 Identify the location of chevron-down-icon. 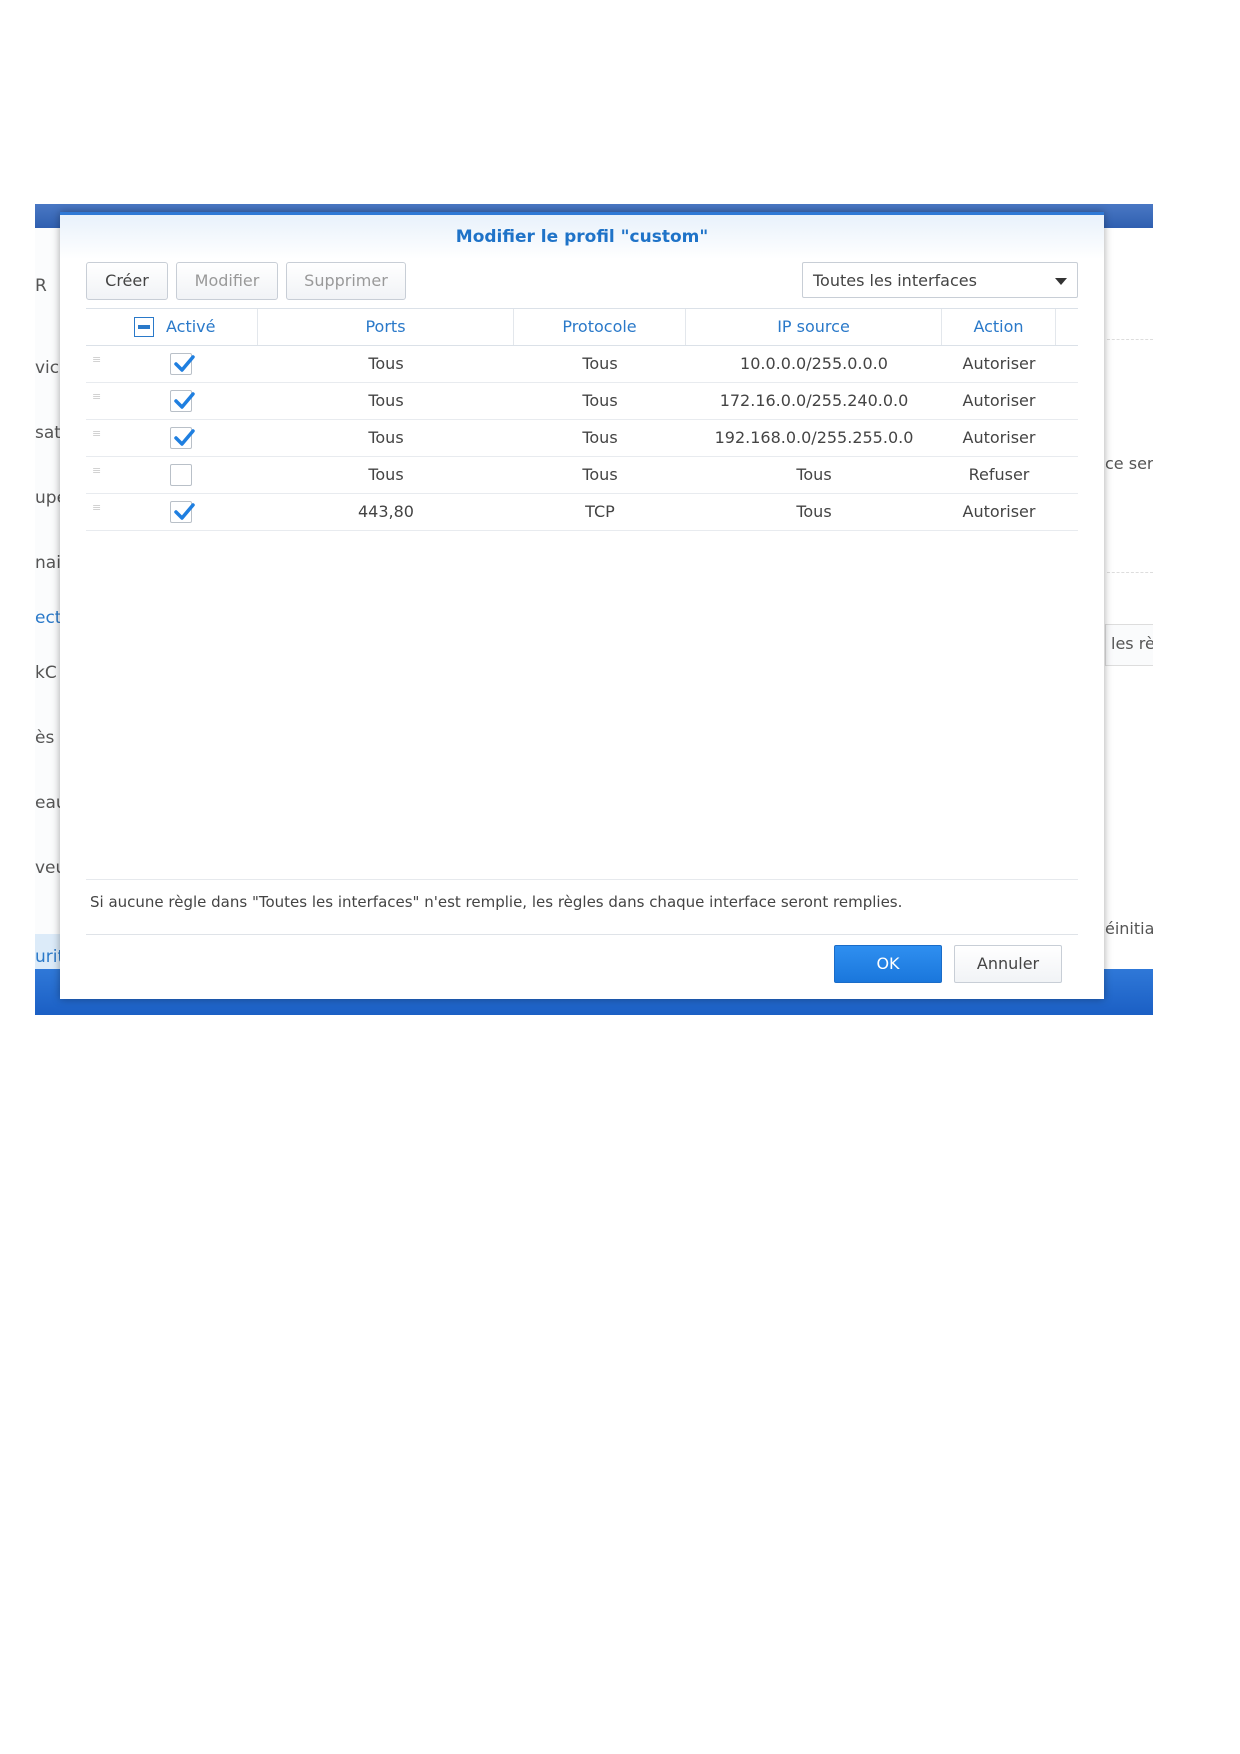
(1061, 281).